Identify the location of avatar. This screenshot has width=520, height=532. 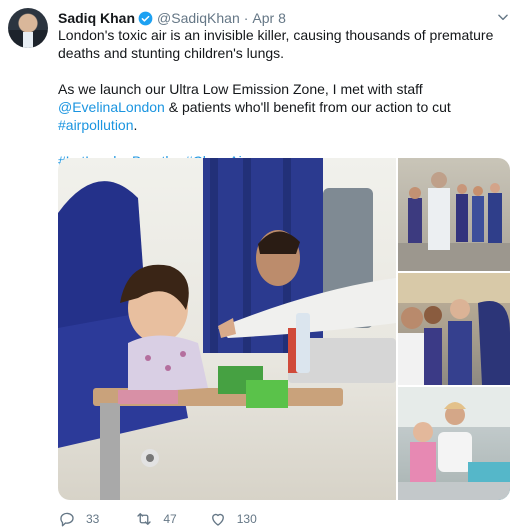
(28, 28).